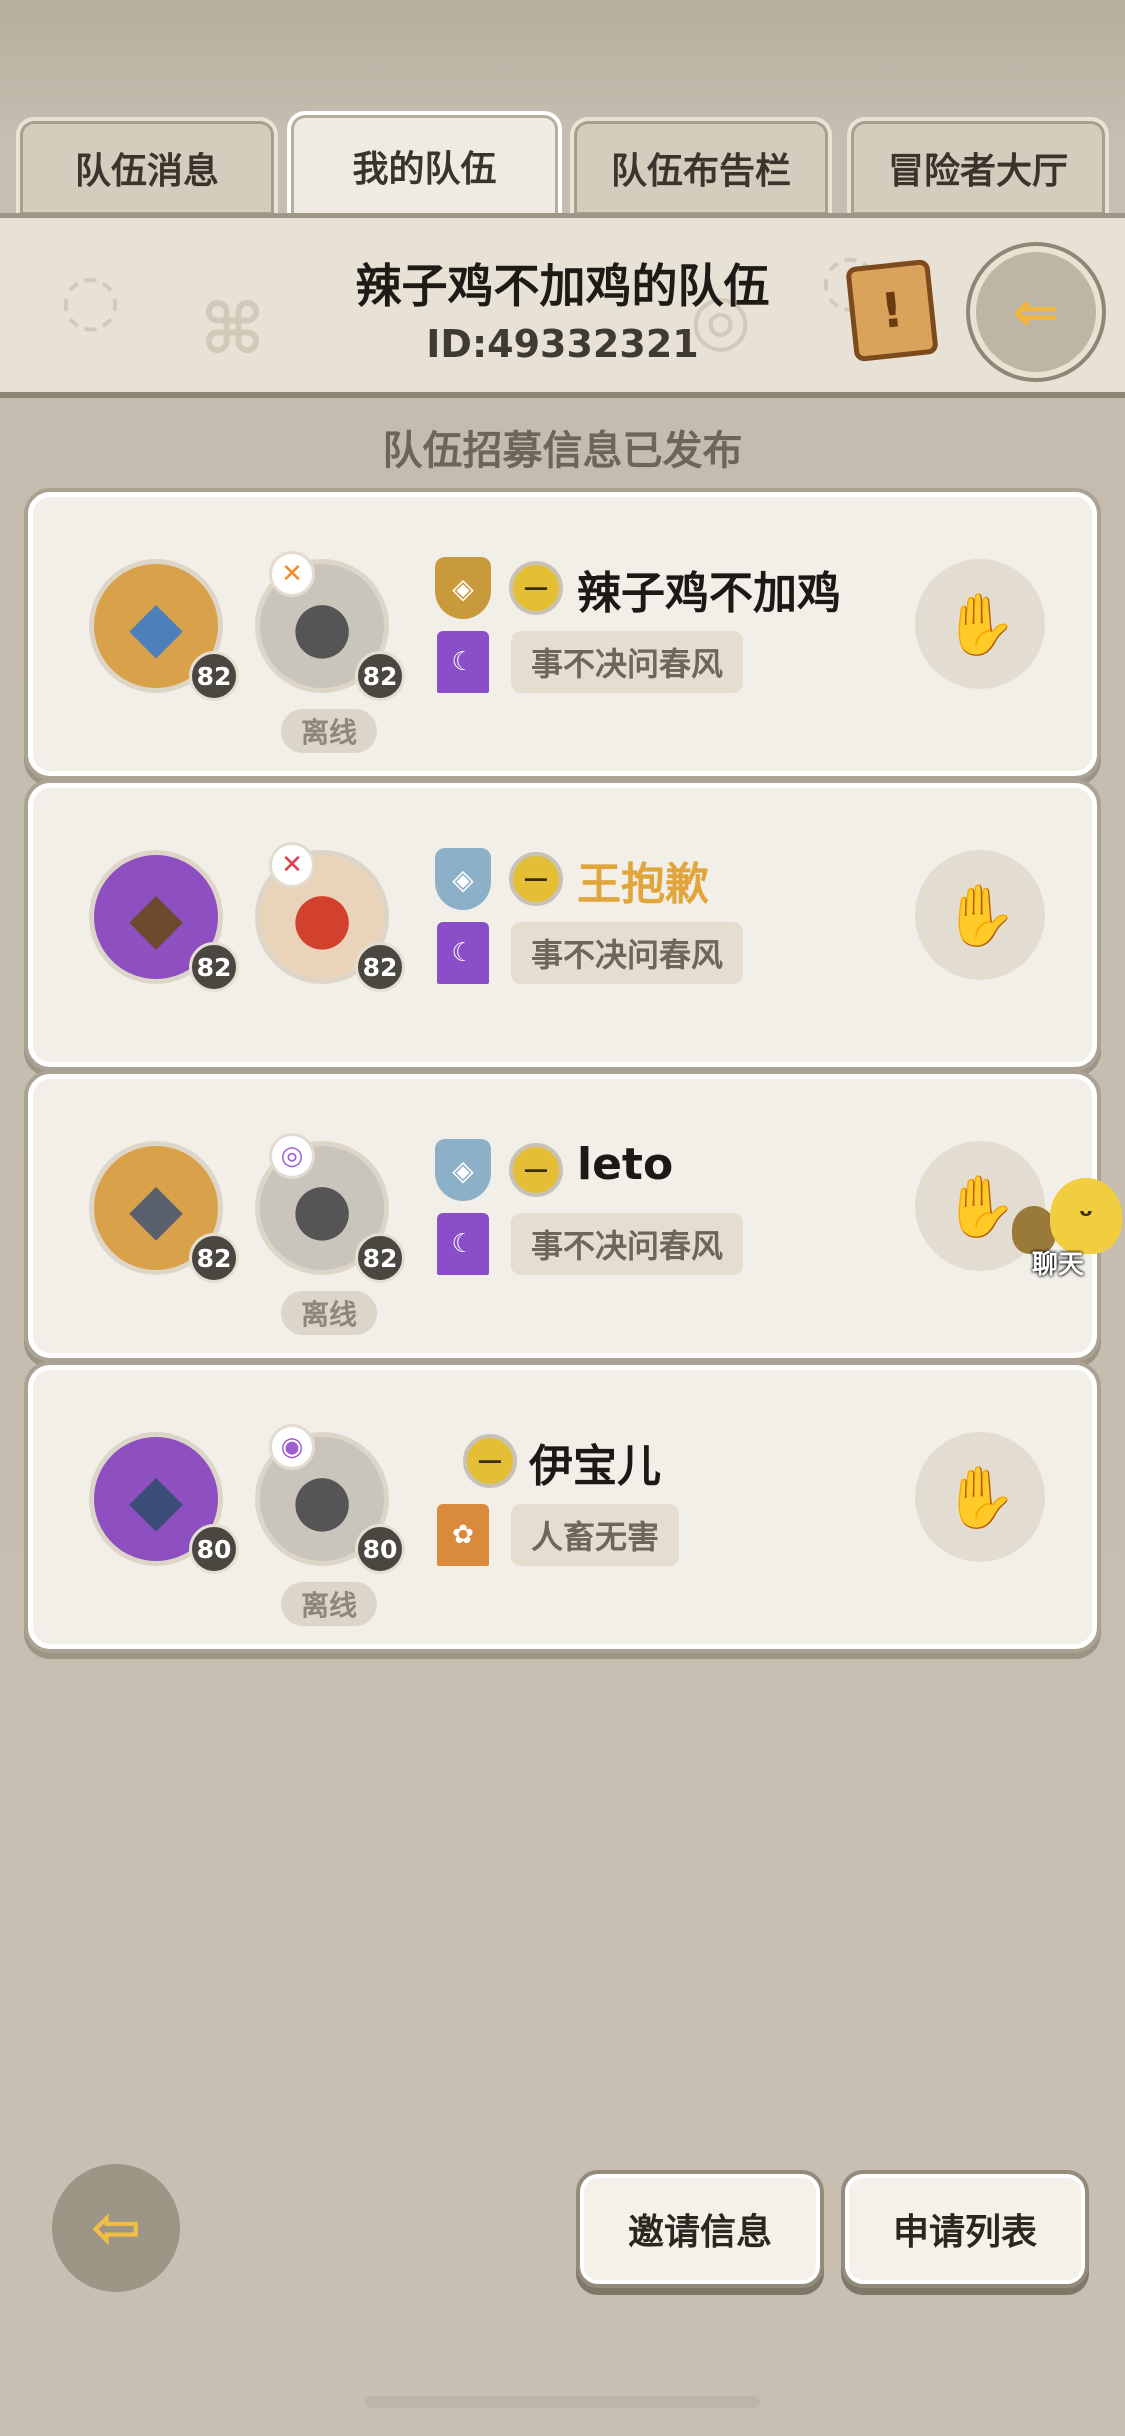 This screenshot has height=2436, width=1125. I want to click on tab-adventurer-hall: 冒险者大厅, so click(978, 166).